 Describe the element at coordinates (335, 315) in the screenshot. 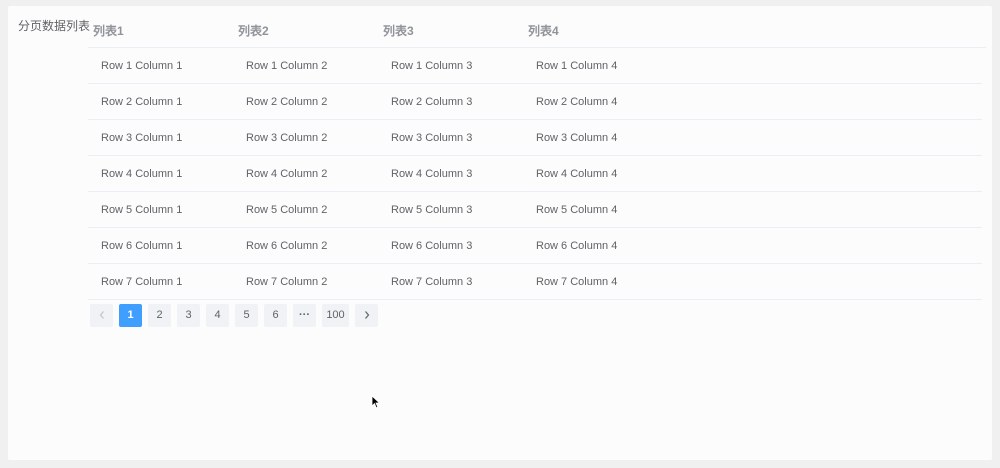

I see `page-button-100: 100` at that location.